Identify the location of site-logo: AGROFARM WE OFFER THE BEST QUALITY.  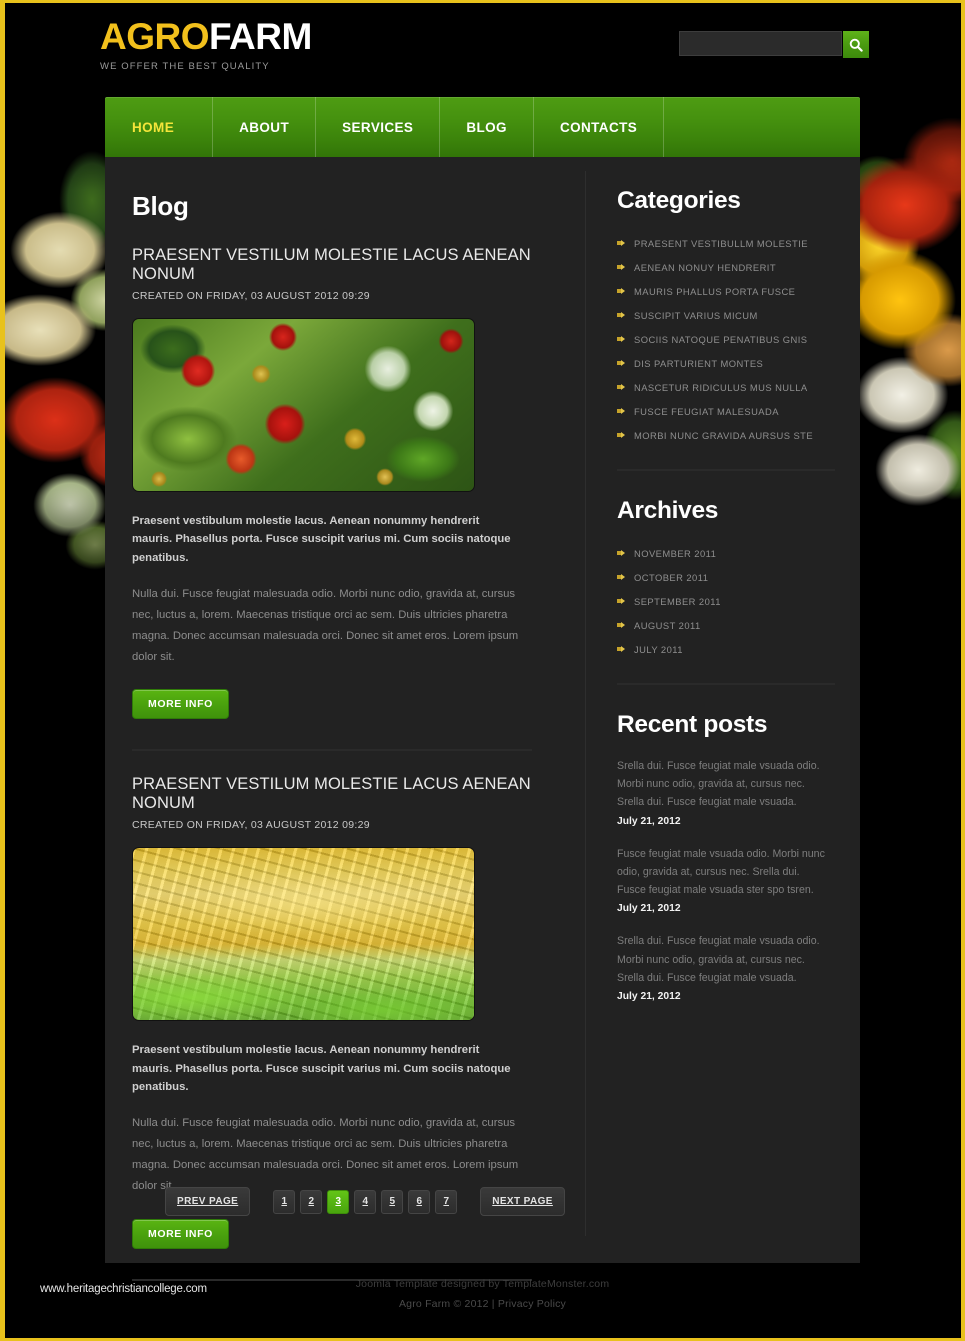
(206, 45).